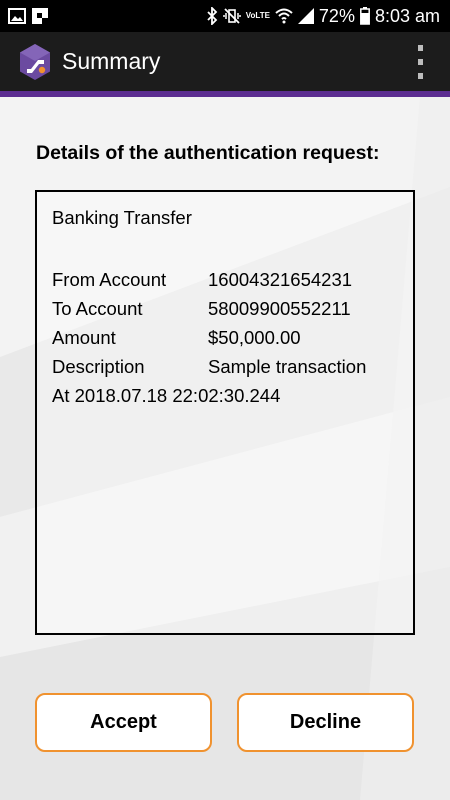 This screenshot has height=800, width=450. What do you see at coordinates (279, 308) in the screenshot?
I see `detail-value: 58009900552211` at bounding box center [279, 308].